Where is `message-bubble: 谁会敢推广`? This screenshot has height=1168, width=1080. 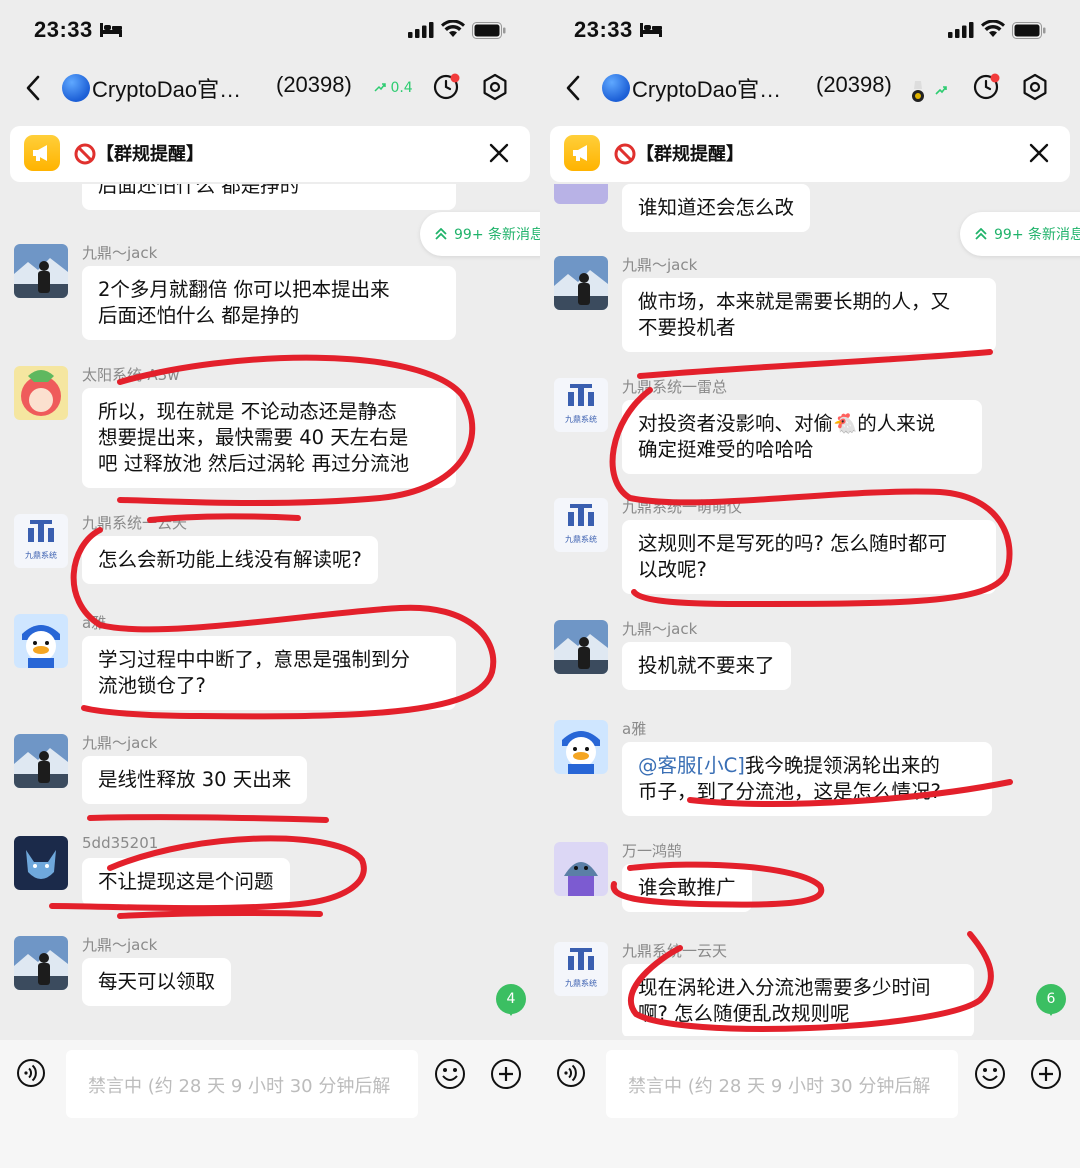 message-bubble: 谁会敢推广 is located at coordinates (687, 888).